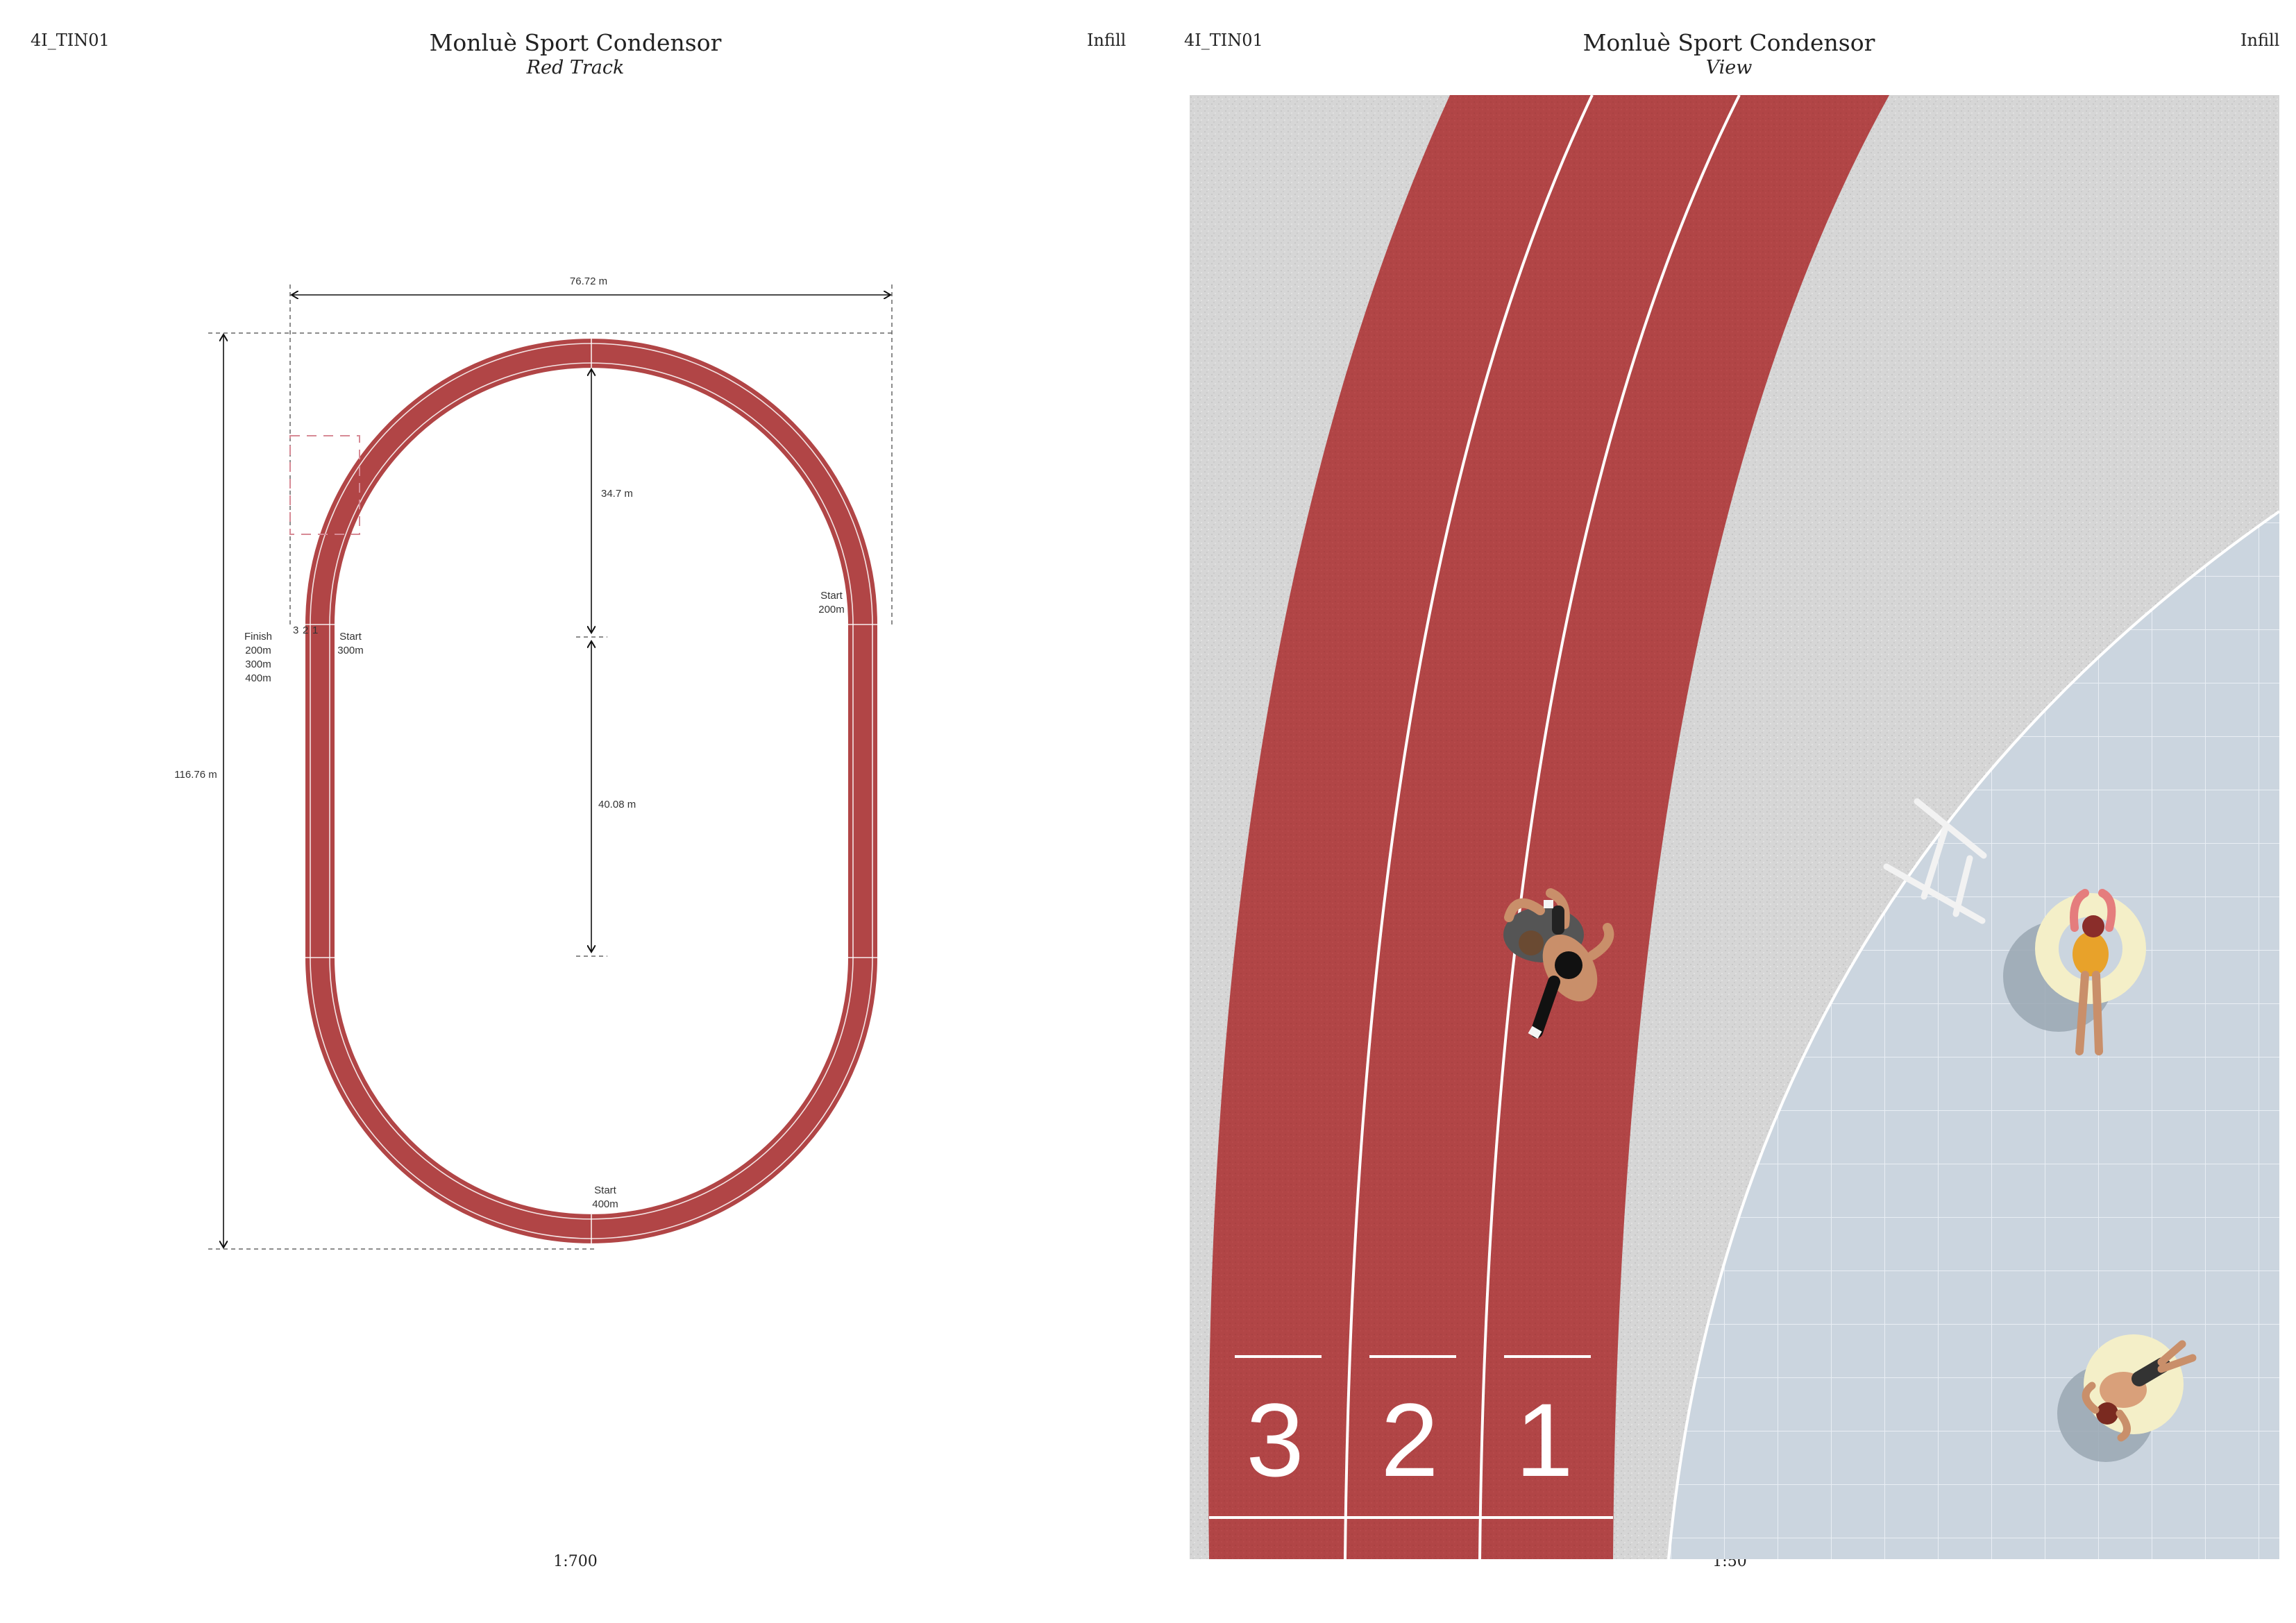  I want to click on start-200-annotation: Start 200m, so click(832, 602).